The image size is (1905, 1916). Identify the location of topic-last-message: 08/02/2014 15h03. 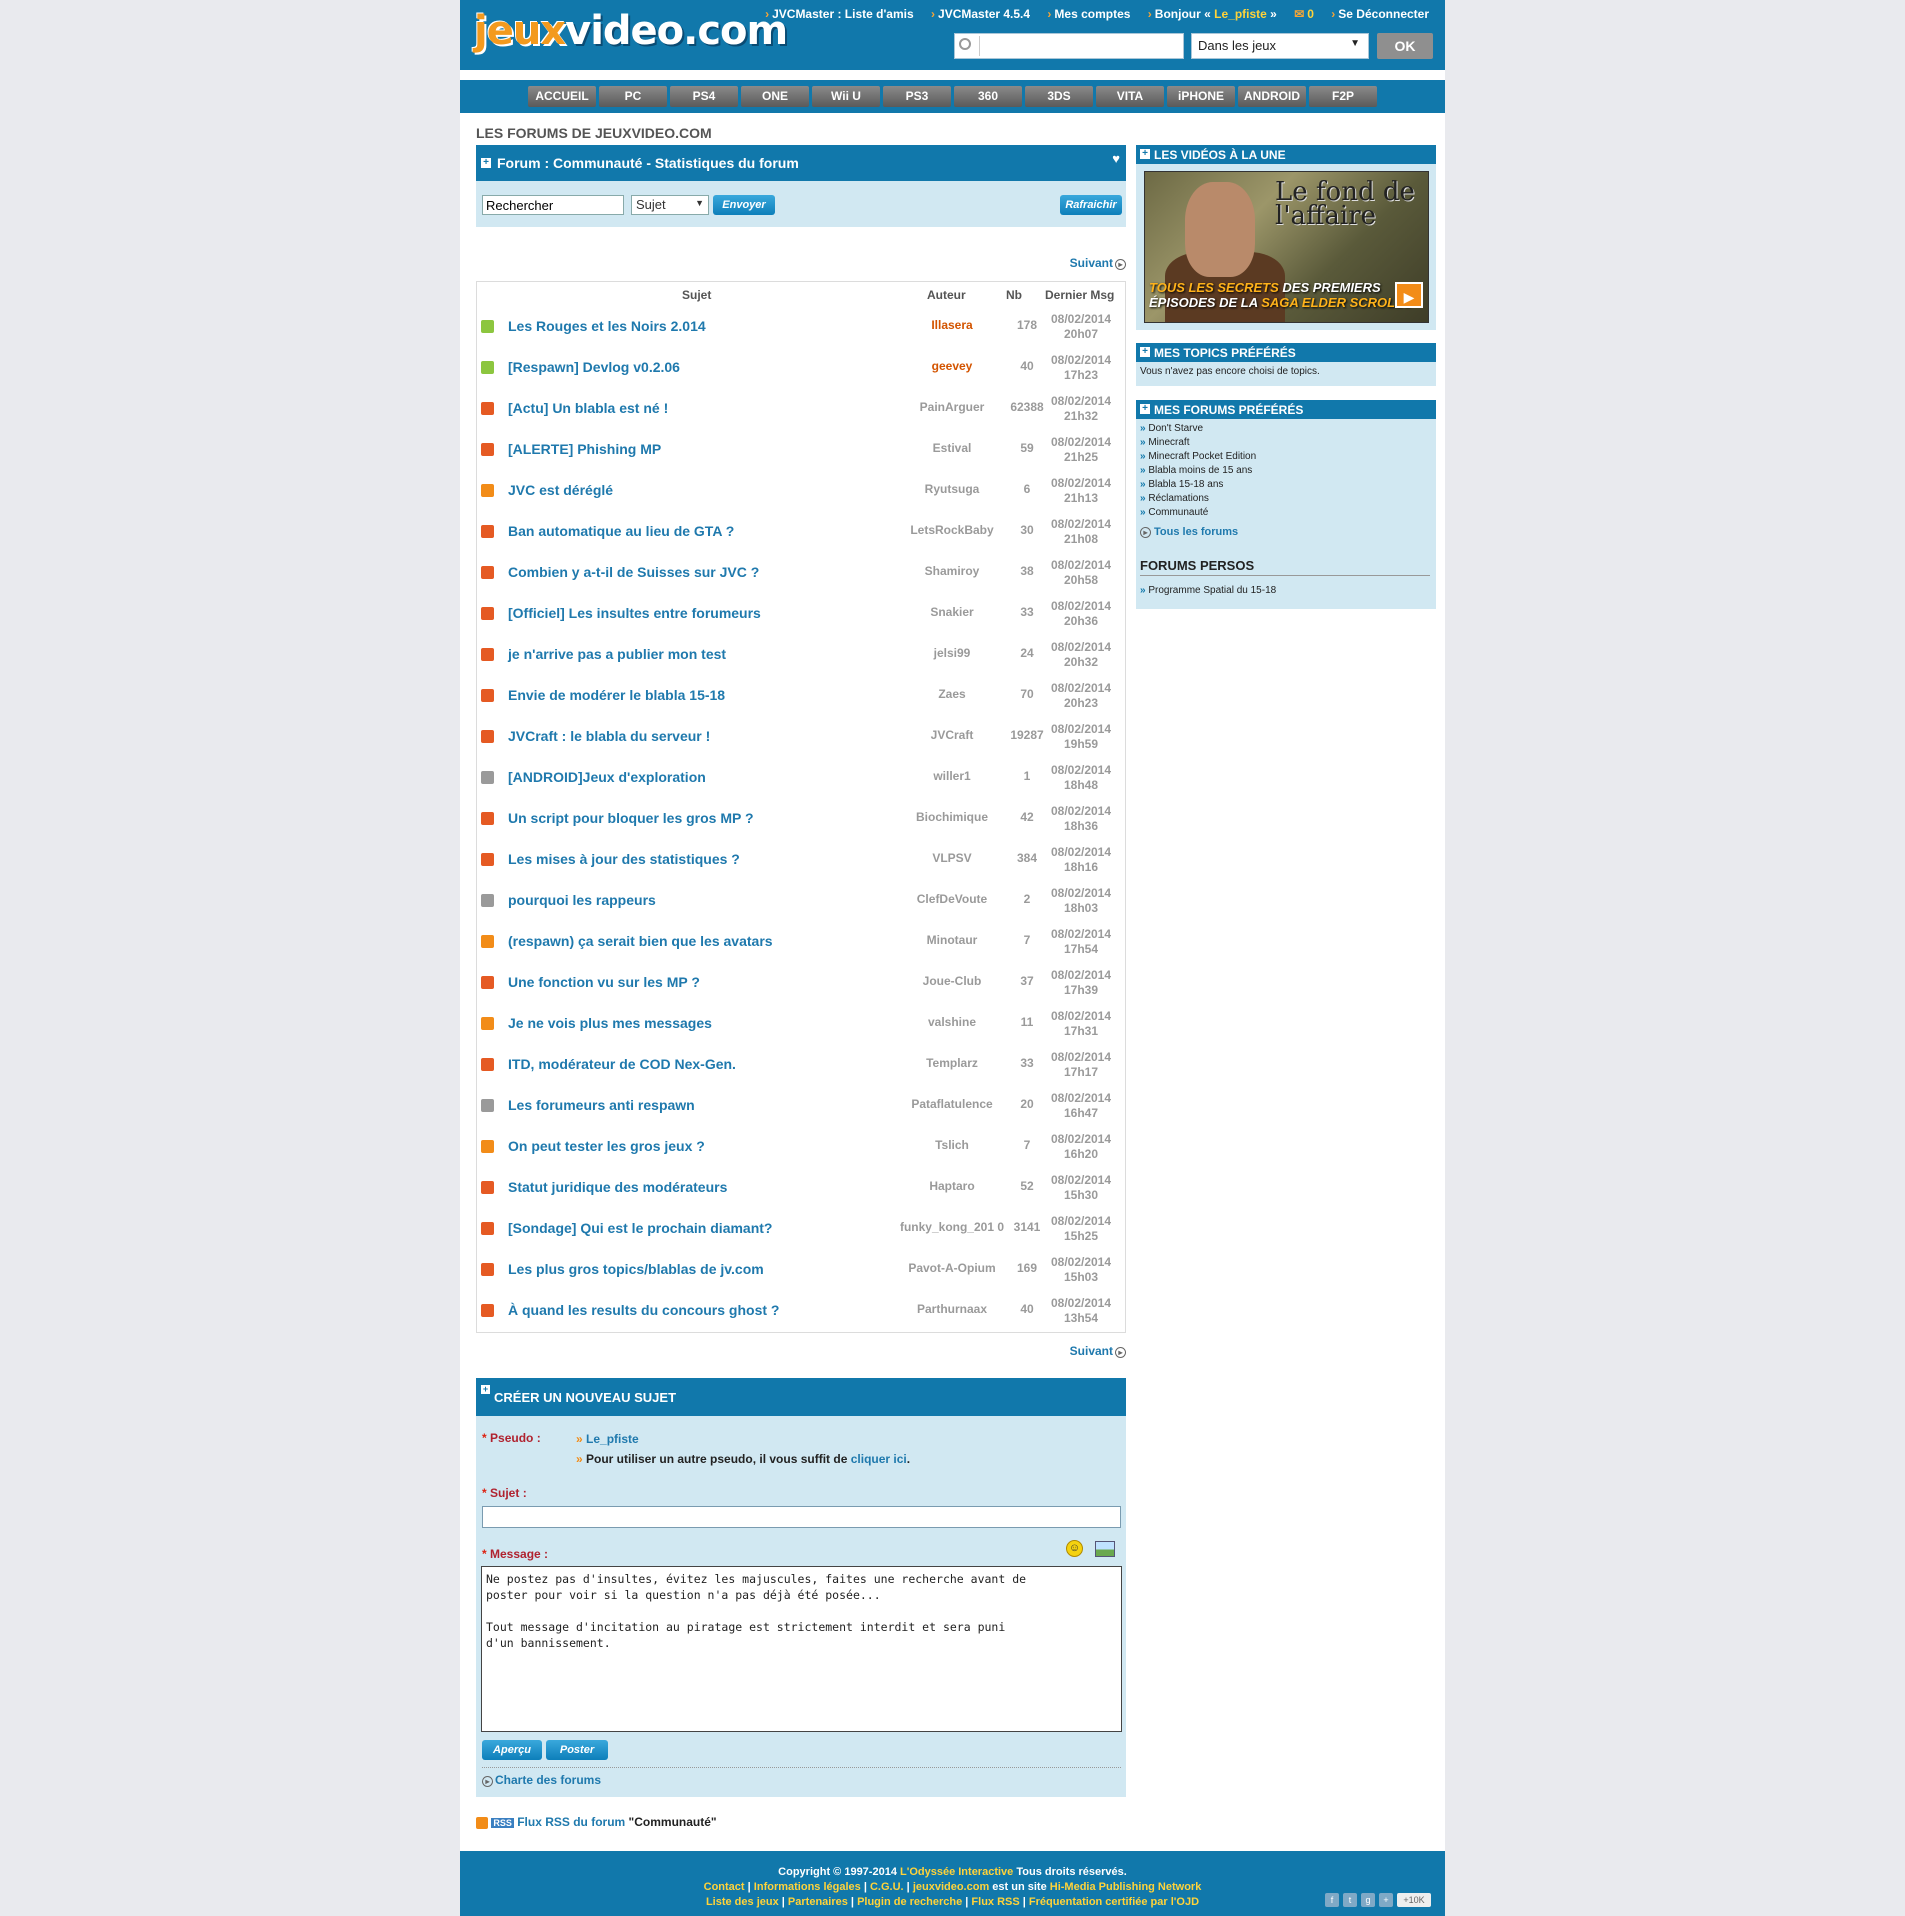
(1081, 1270).